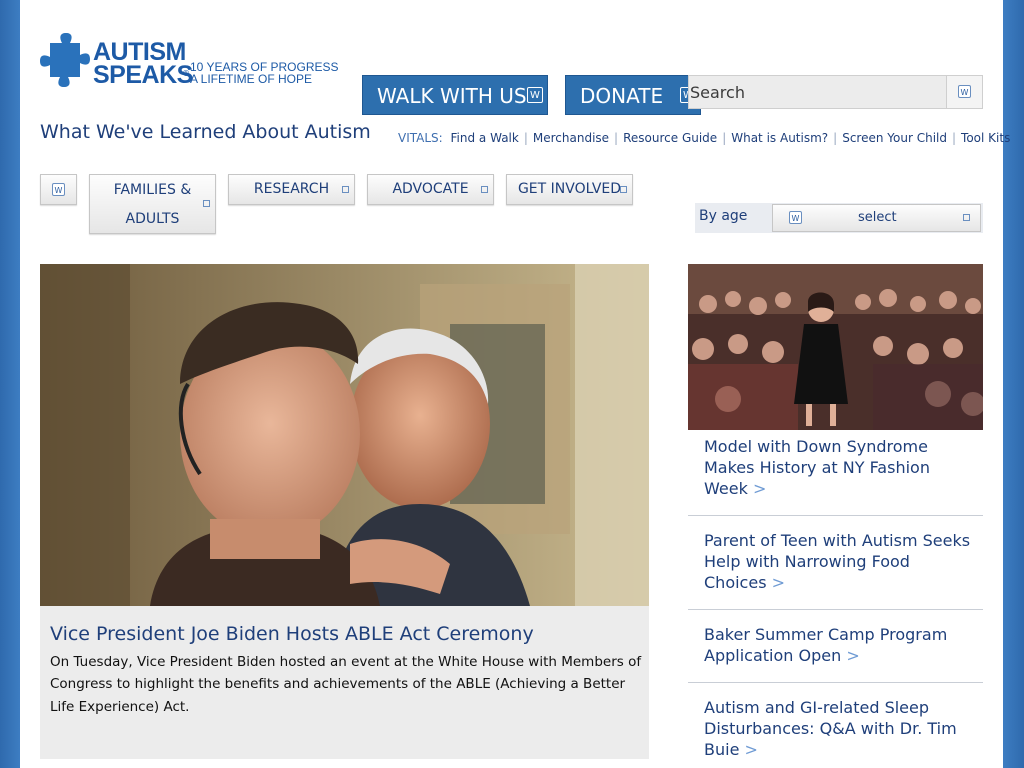 This screenshot has width=1024, height=768. Describe the element at coordinates (152, 190) in the screenshot. I see `nav-families-label-1: FAMILIES &` at that location.